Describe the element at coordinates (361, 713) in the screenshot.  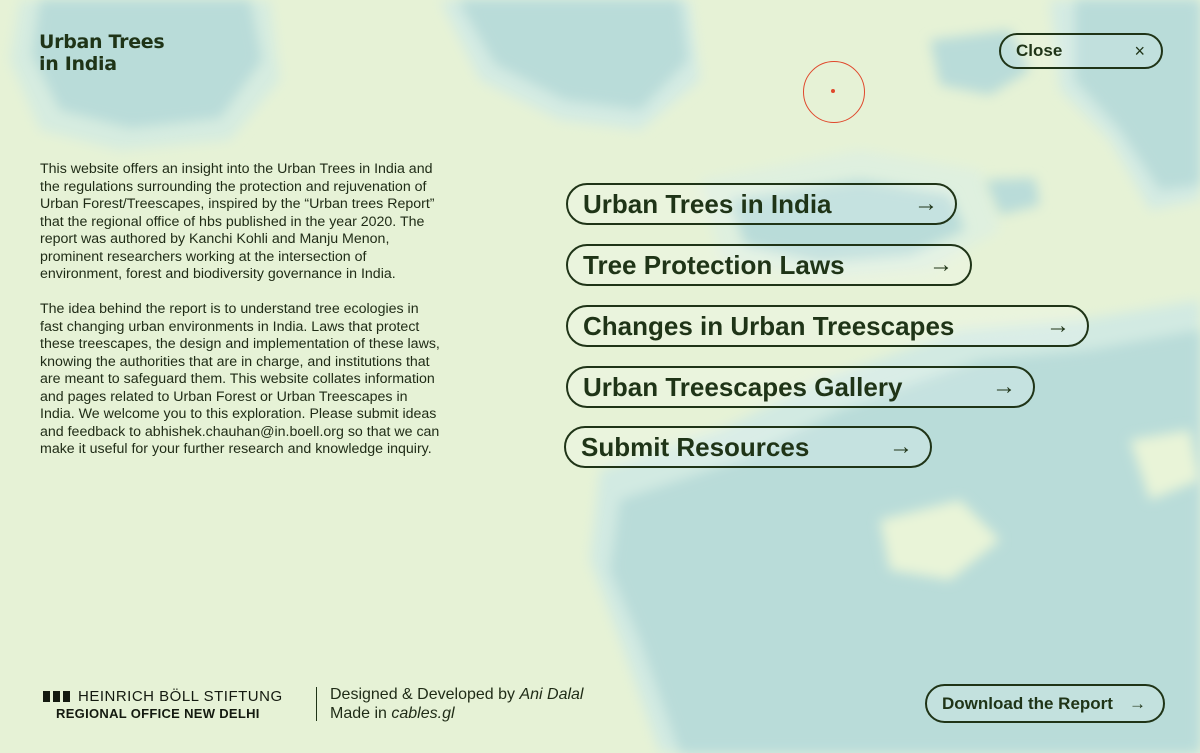
I see `made-prefix: Made in` at that location.